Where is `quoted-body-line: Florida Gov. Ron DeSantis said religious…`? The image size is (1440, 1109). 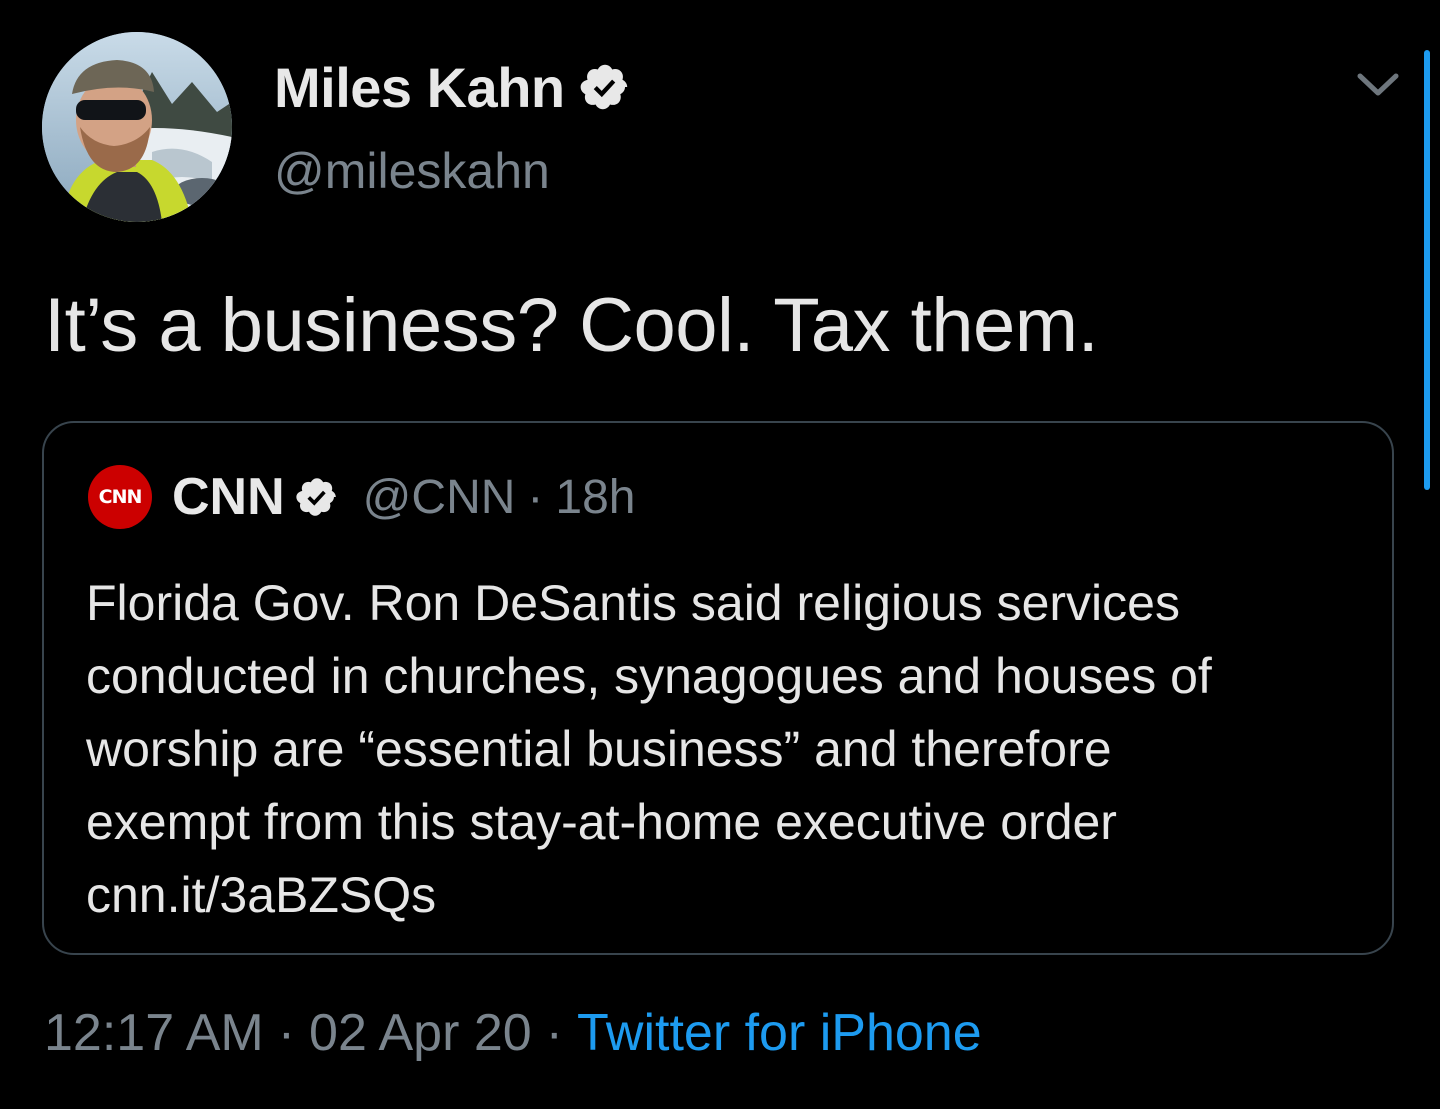 quoted-body-line: Florida Gov. Ron DeSantis said religious… is located at coordinates (633, 603).